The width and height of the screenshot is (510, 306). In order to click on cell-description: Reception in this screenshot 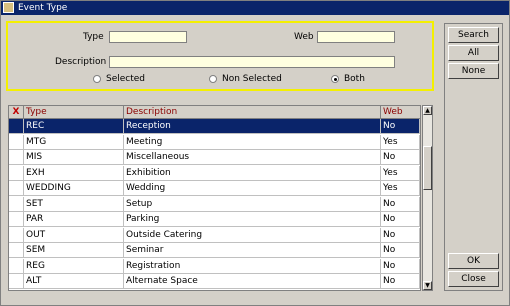, I will do `click(252, 126)`.